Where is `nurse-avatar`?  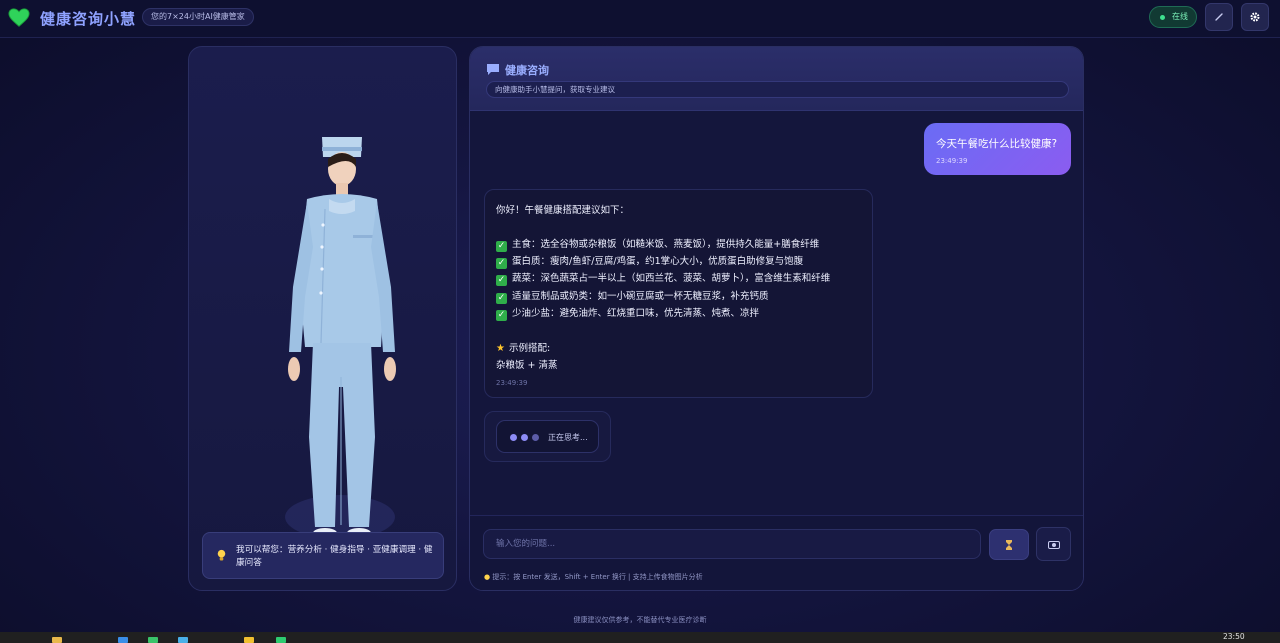
nurse-avatar is located at coordinates (340, 338).